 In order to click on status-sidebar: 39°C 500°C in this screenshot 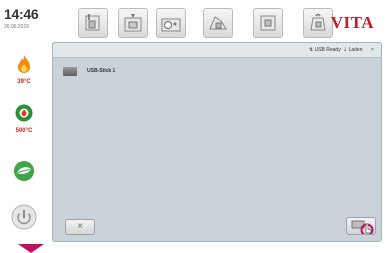, I will do `click(24, 150)`.